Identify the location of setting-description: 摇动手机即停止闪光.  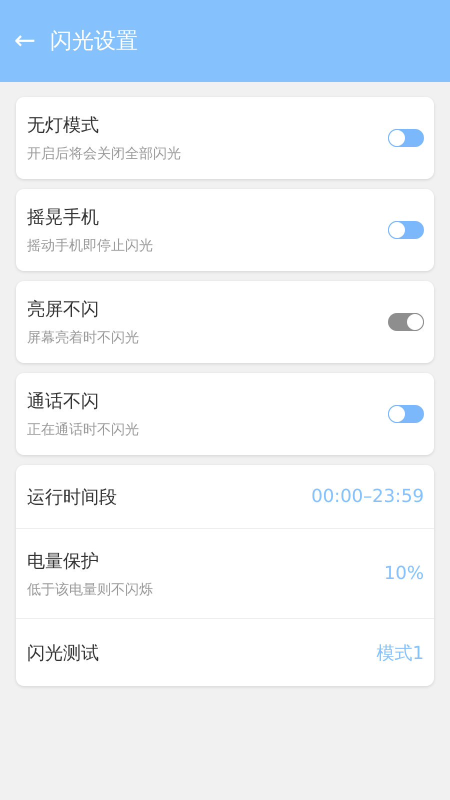
(90, 246).